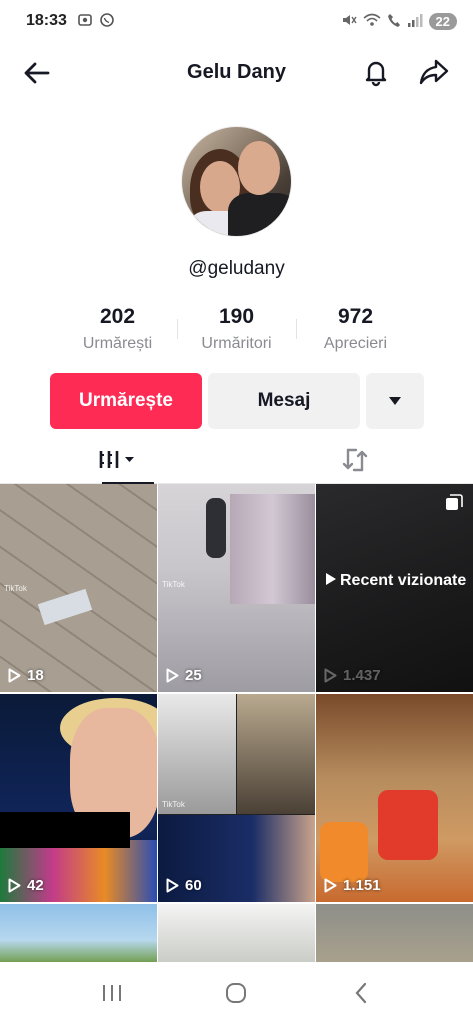 This screenshot has width=473, height=1024. What do you see at coordinates (352, 675) in the screenshot?
I see `view-count: 1.437` at bounding box center [352, 675].